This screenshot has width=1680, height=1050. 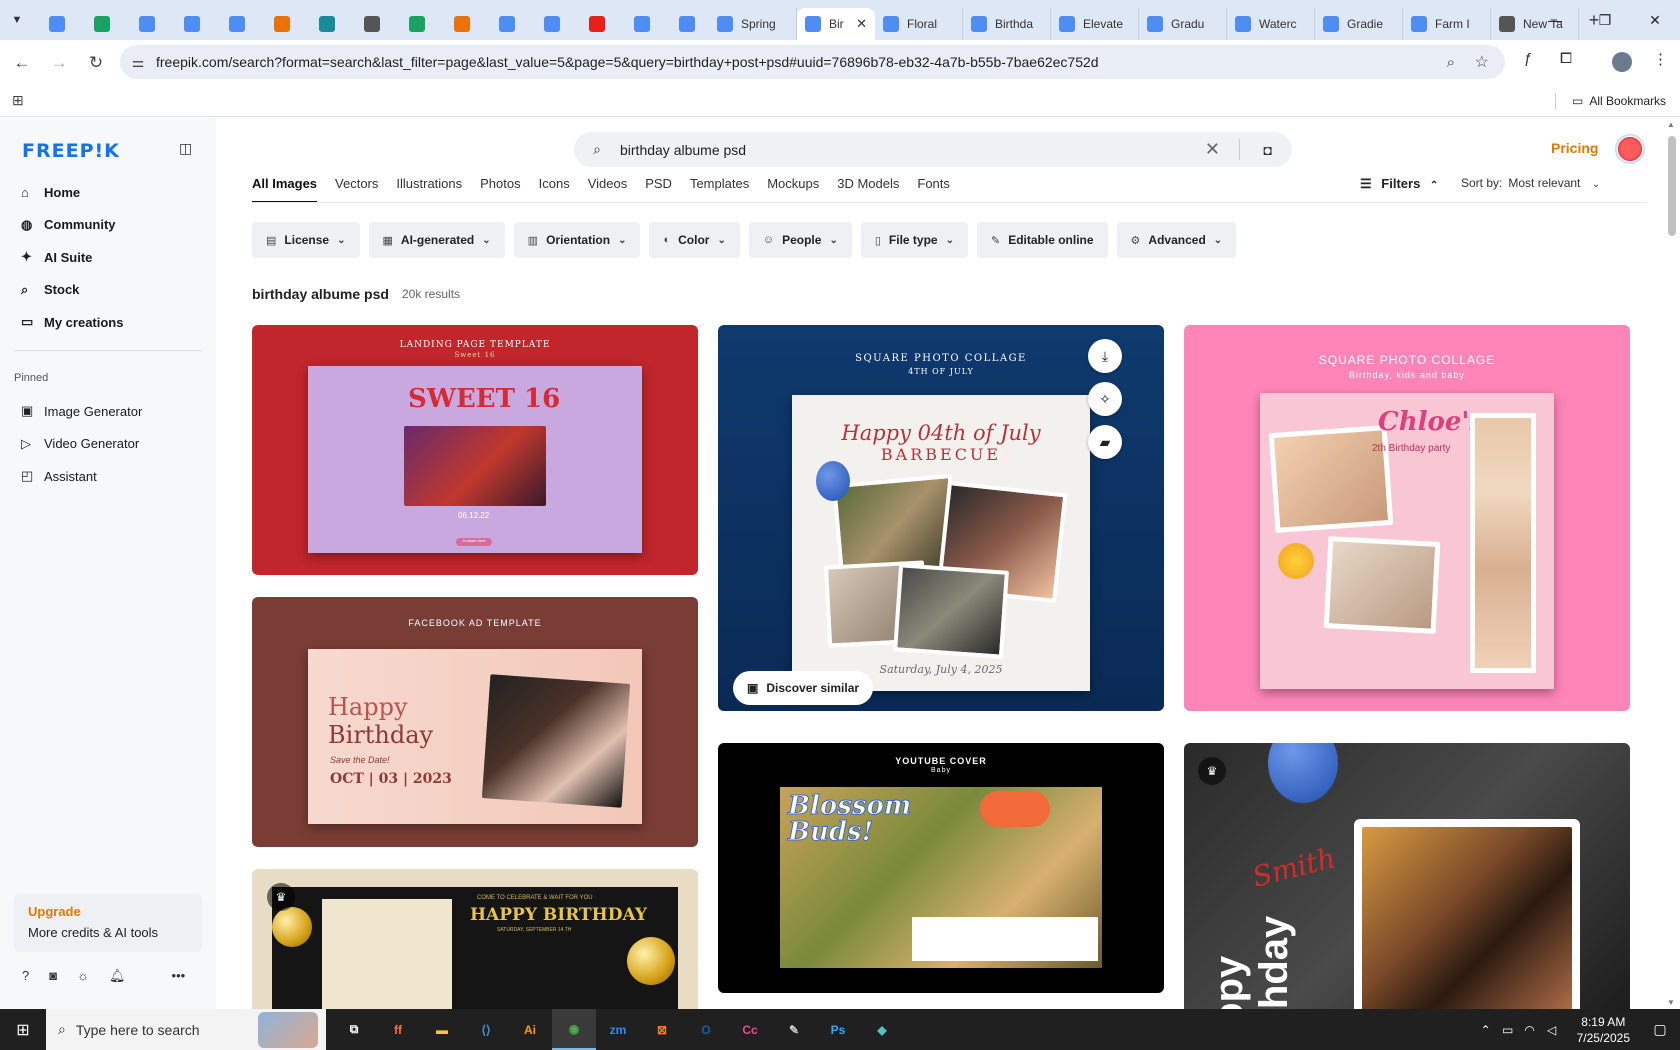 I want to click on sort-dropdown: Sort by: Most relevant ⌄, so click(x=1530, y=183).